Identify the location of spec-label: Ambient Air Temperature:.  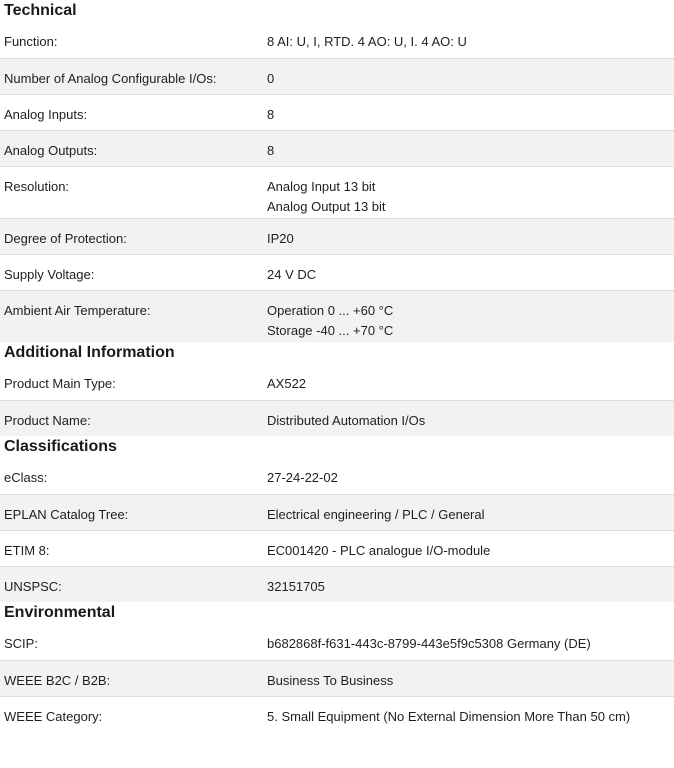
(77, 310).